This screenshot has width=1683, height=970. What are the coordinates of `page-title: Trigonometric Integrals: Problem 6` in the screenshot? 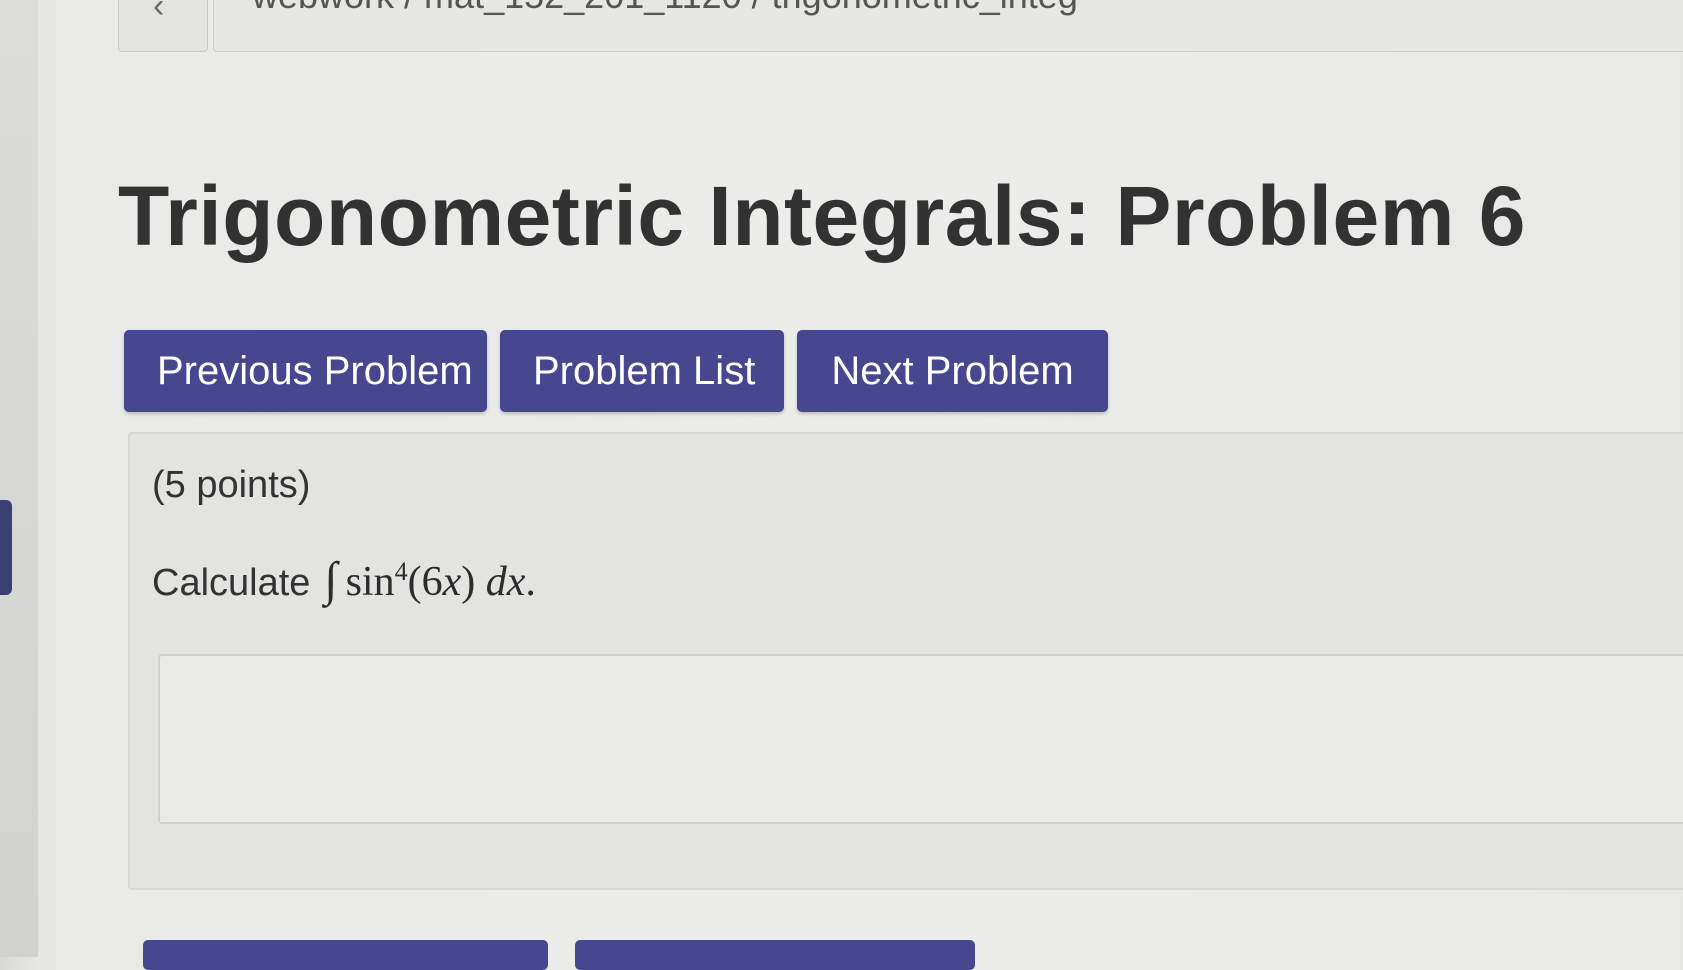 It's located at (822, 216).